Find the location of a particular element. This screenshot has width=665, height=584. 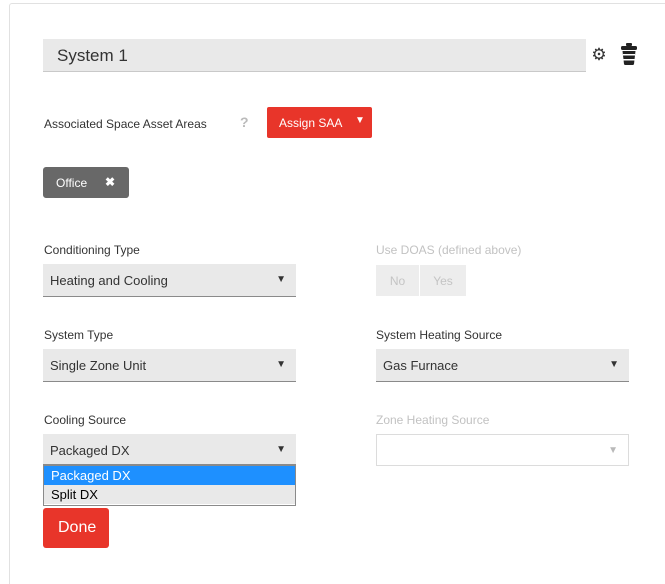

cooling-source-dropdown: Packaged DX Split DX is located at coordinates (169, 485).